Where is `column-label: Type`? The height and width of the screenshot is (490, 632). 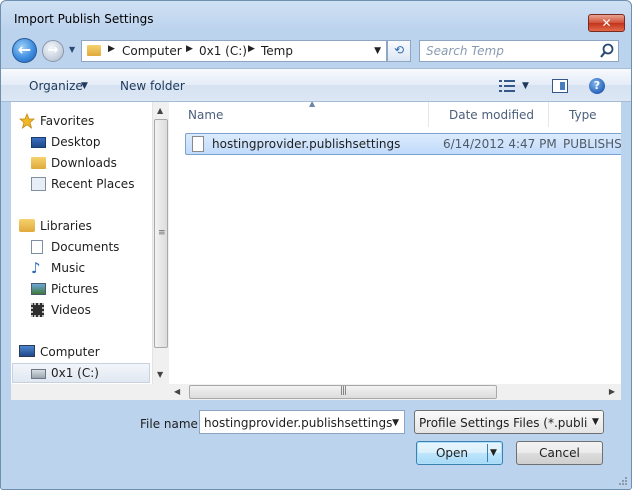 column-label: Type is located at coordinates (583, 115).